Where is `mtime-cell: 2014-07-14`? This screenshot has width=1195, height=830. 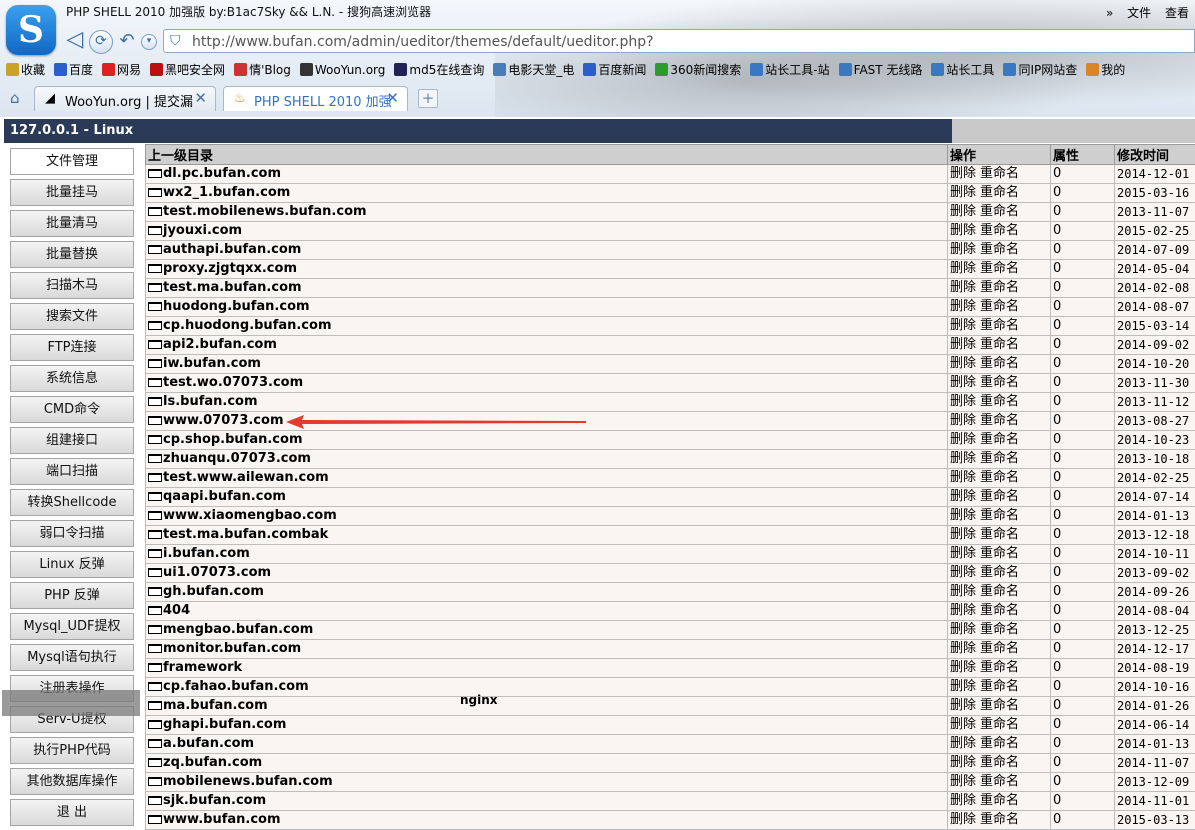 mtime-cell: 2014-07-14 is located at coordinates (1155, 497).